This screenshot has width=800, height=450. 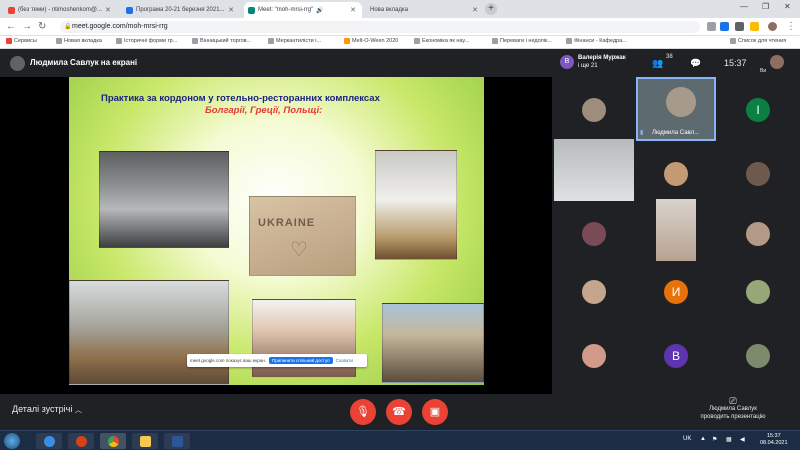 What do you see at coordinates (703, 439) in the screenshot?
I see `tray-arrow-icon: ▲` at bounding box center [703, 439].